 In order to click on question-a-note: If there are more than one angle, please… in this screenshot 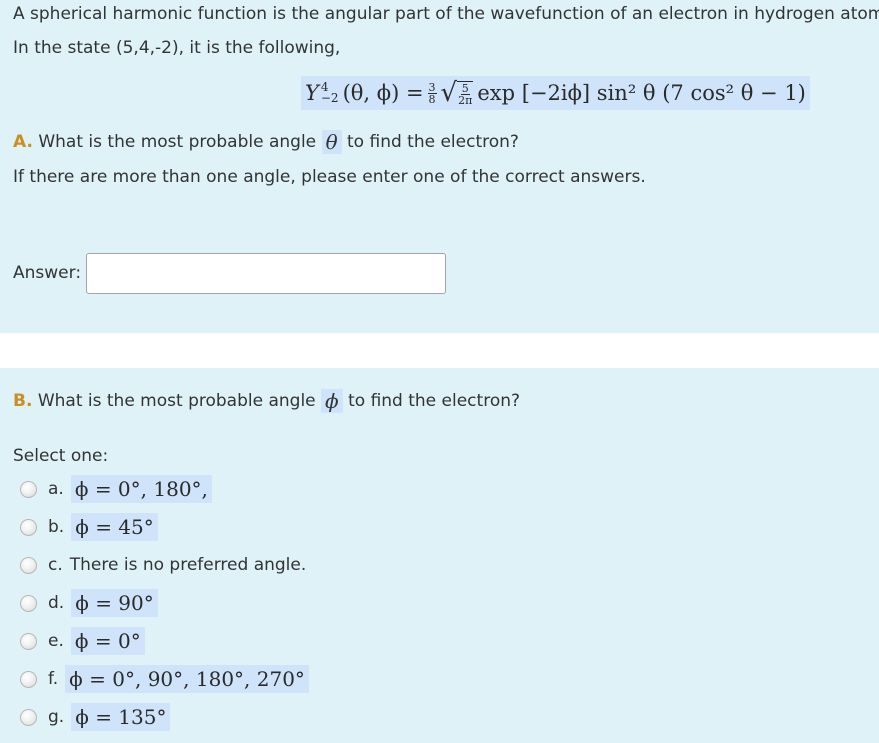, I will do `click(329, 177)`.